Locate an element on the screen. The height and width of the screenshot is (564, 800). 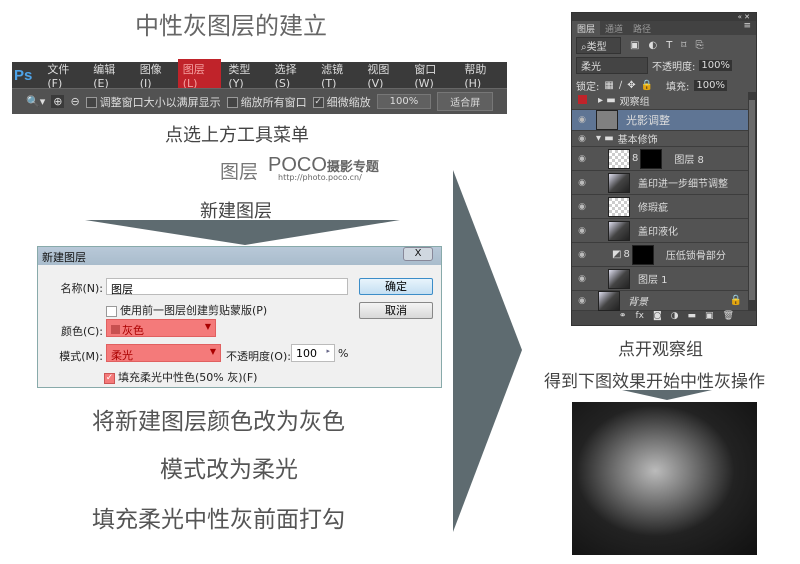
caption-open-group: 点开观察组 is located at coordinates (660, 350).